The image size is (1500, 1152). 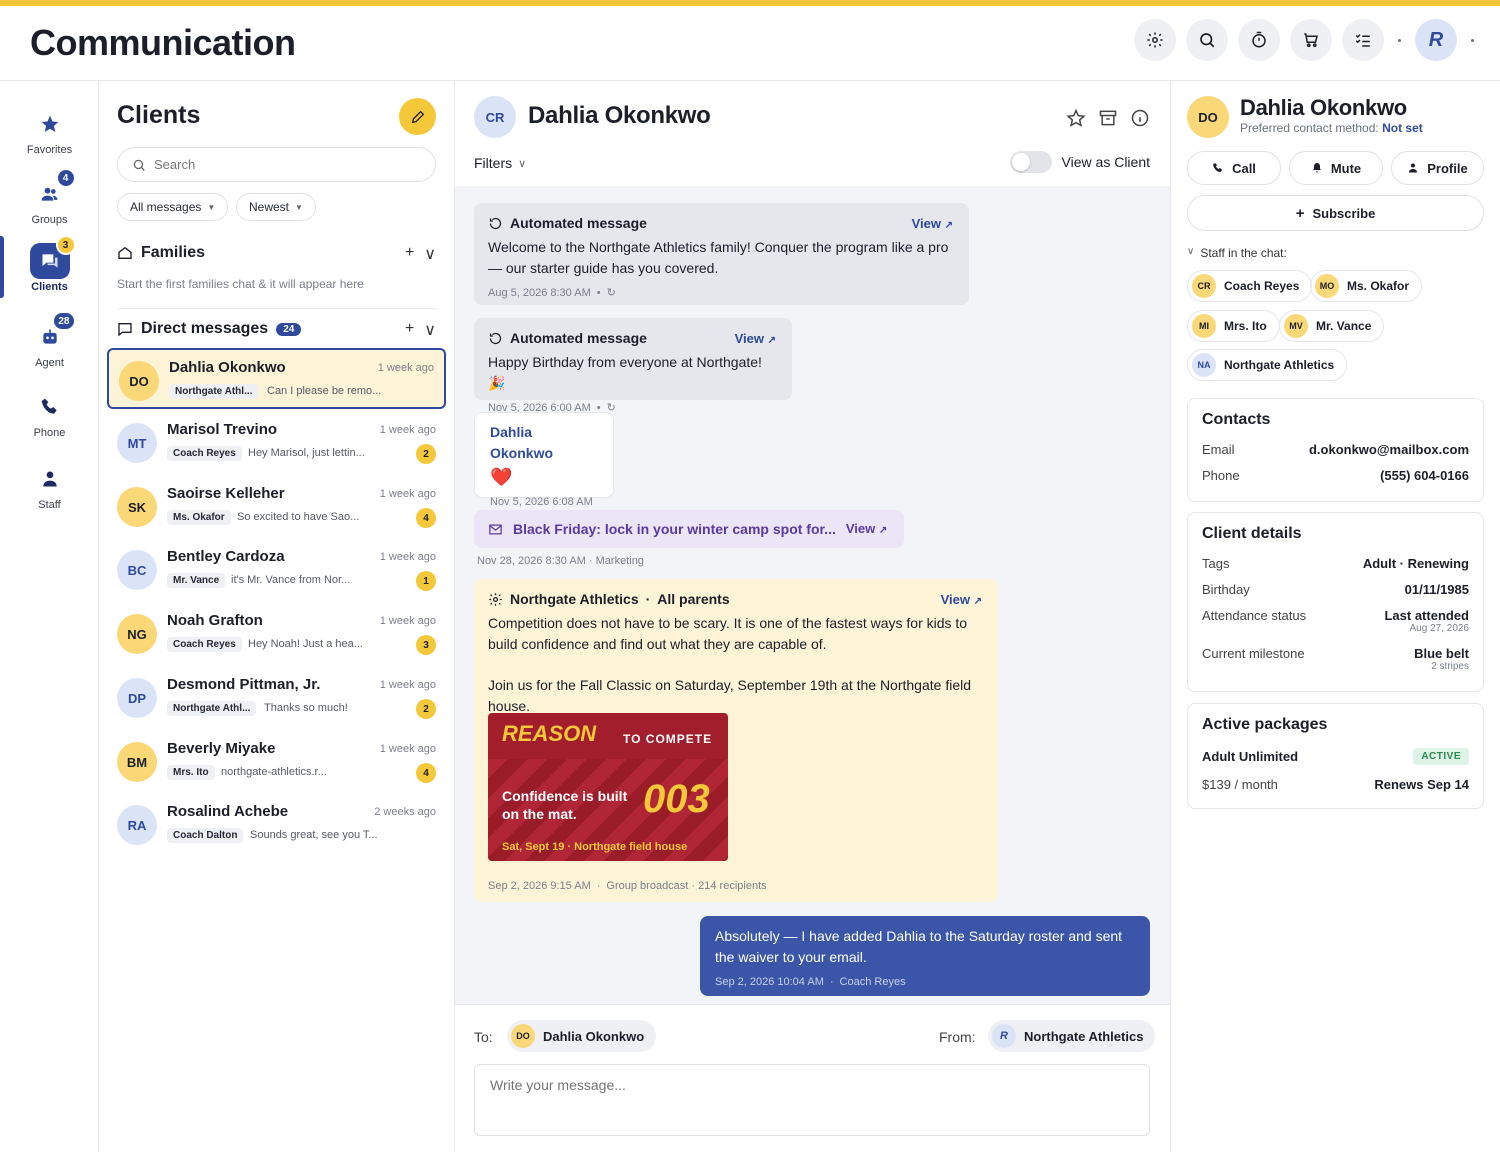 What do you see at coordinates (560, 561) in the screenshot?
I see `marketing-meta: Nov 28, 2026 8:30 AM · Marketing` at bounding box center [560, 561].